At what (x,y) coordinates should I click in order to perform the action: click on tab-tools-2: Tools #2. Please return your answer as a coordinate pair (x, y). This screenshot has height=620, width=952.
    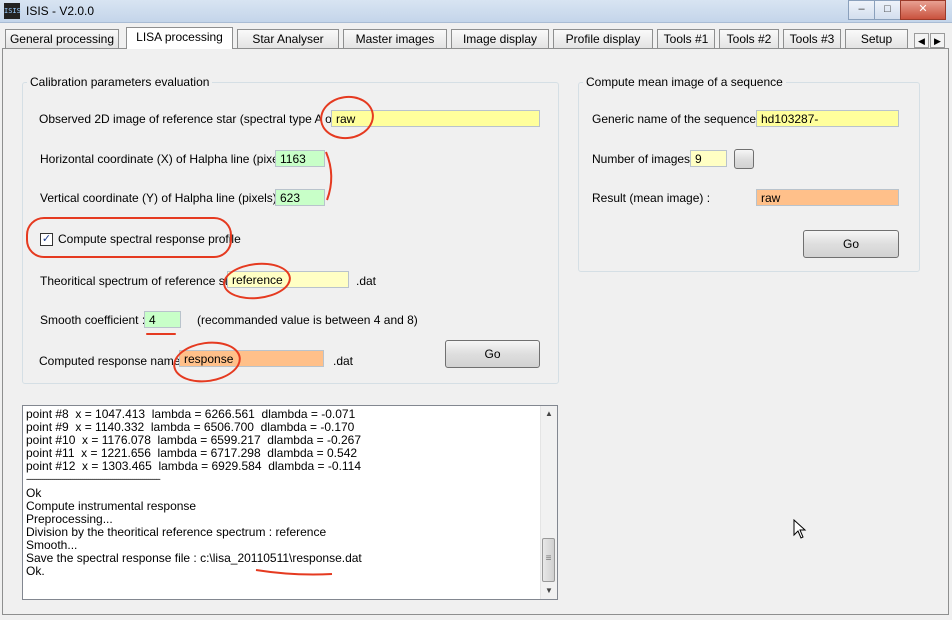
    Looking at the image, I should click on (749, 38).